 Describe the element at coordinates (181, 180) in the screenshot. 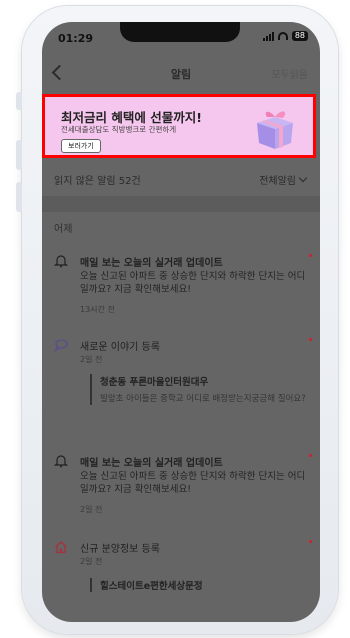

I see `unread-bar: 읽지 않은 알림 52건 전체알림` at that location.